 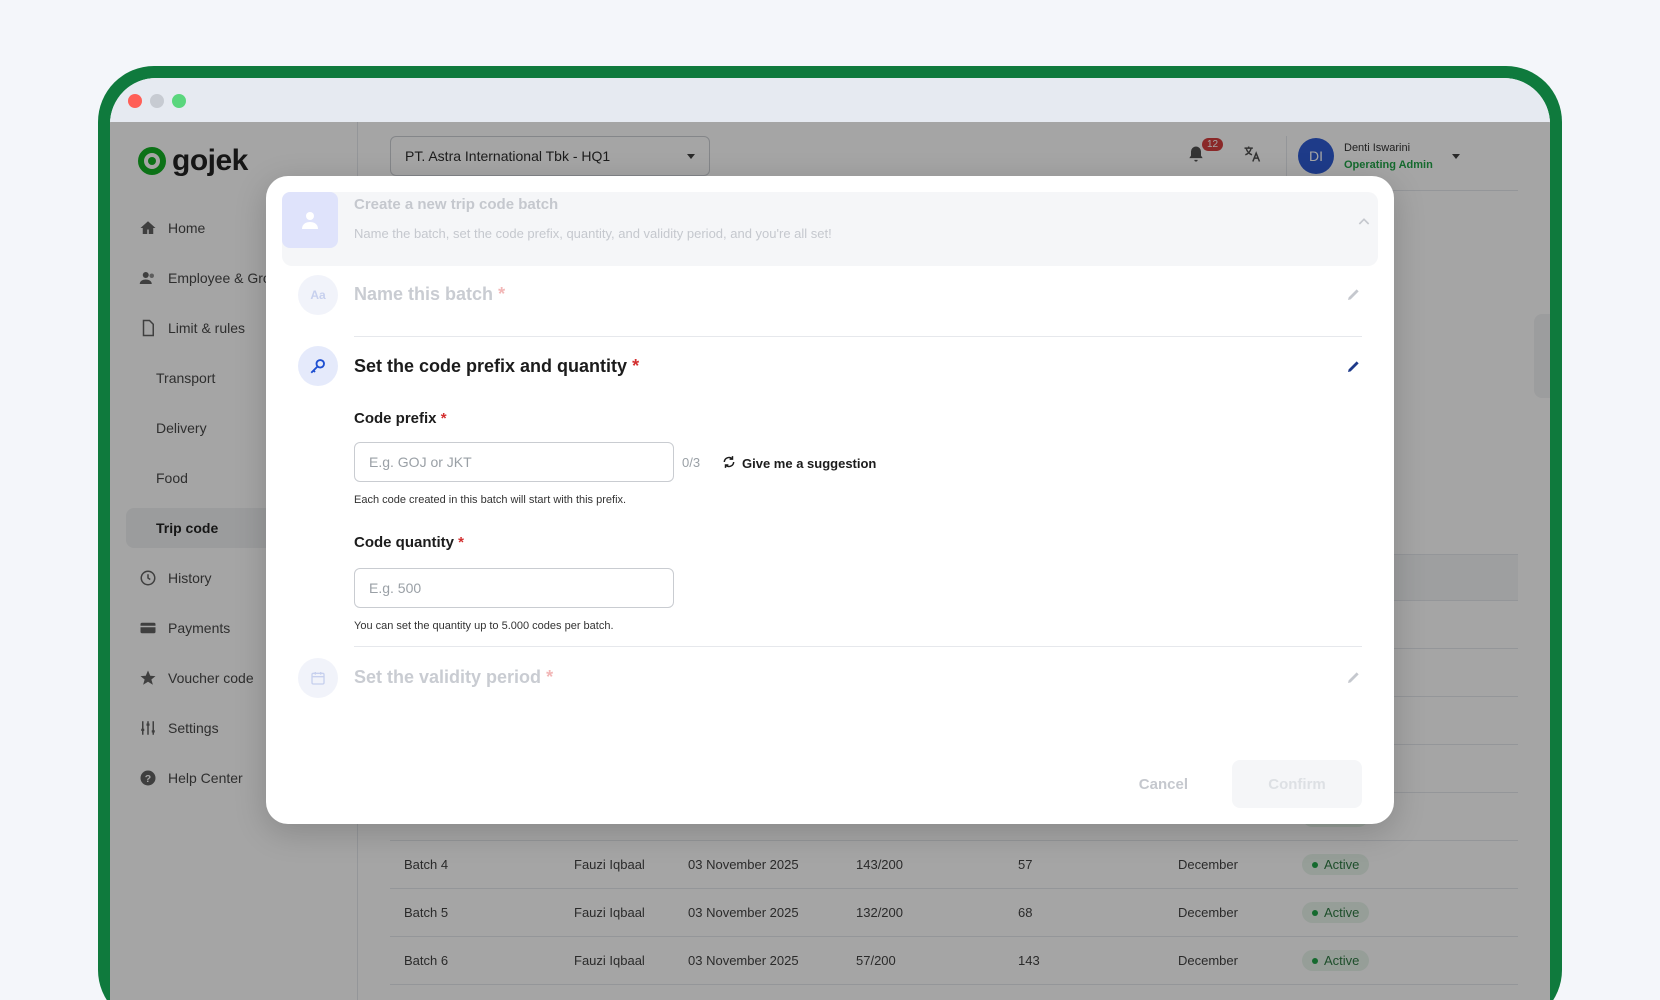 I want to click on section-validity-title: Set the validity period *, so click(x=453, y=677).